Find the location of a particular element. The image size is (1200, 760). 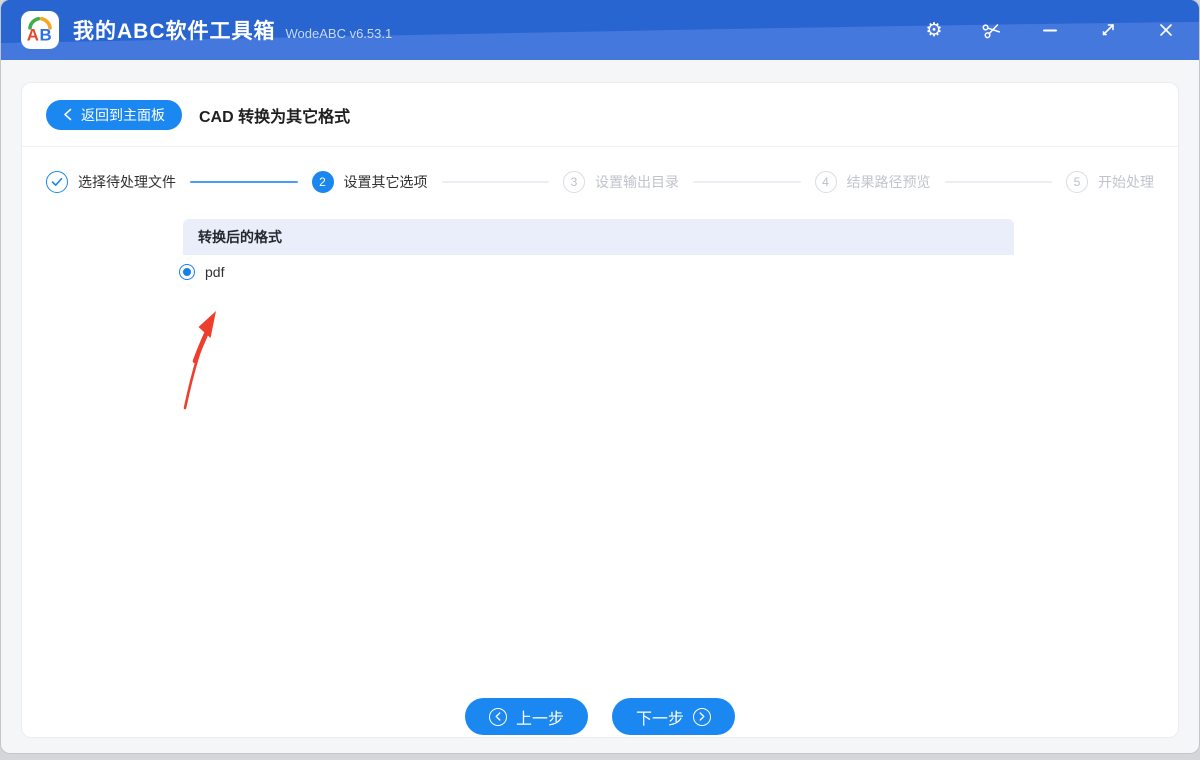

circle-chevron-right-icon is located at coordinates (702, 716).